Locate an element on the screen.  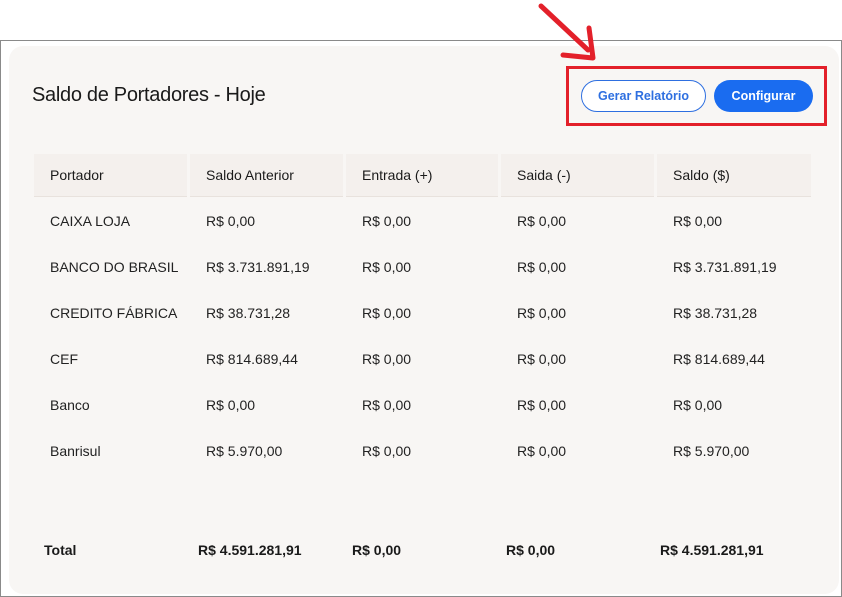
cell-saldo: R$ 5.970,00 is located at coordinates (711, 451).